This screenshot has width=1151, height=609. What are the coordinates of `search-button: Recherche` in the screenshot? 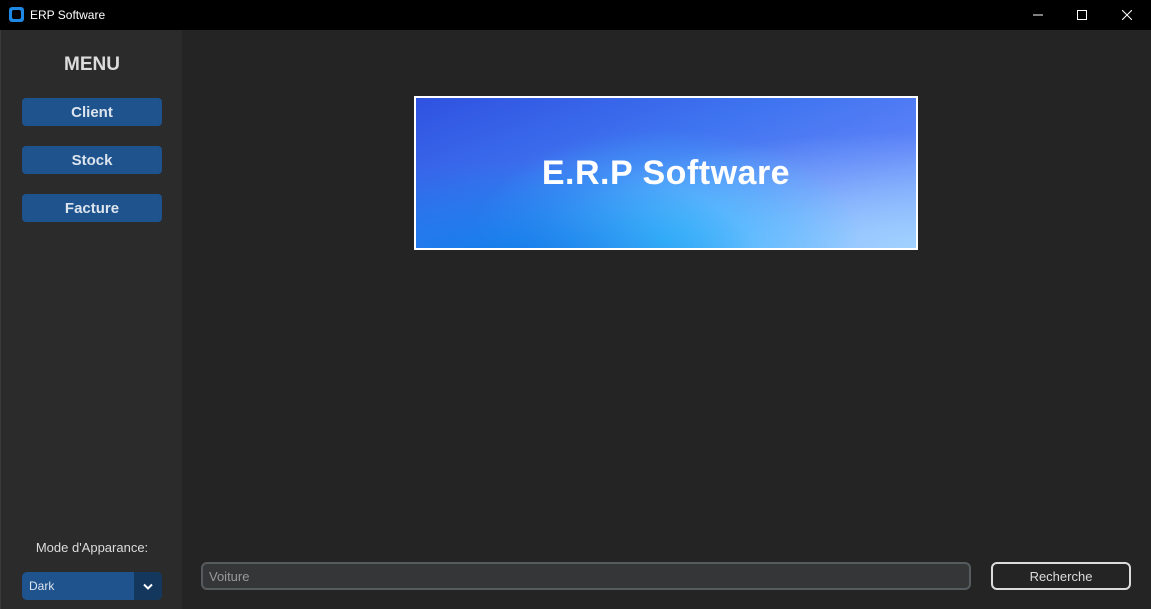 It's located at (1061, 576).